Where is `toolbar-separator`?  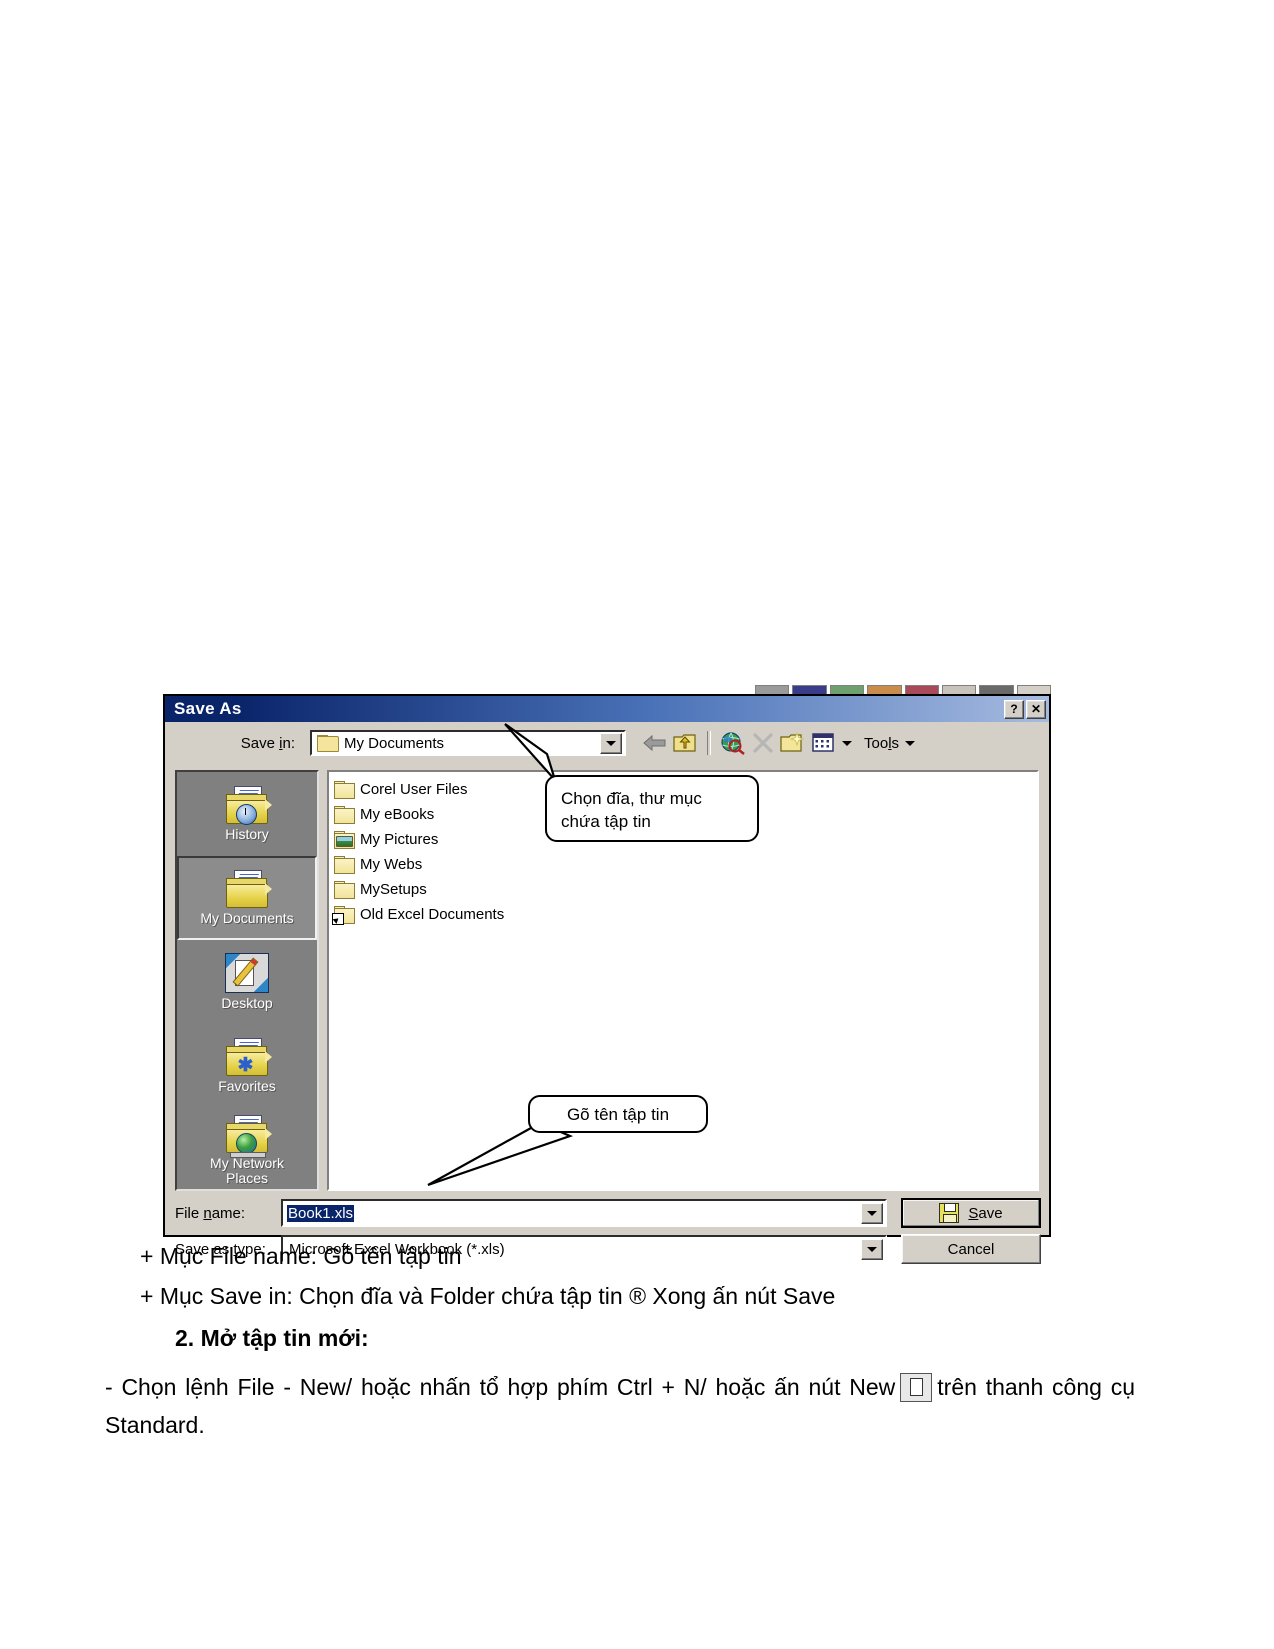
toolbar-separator is located at coordinates (709, 743).